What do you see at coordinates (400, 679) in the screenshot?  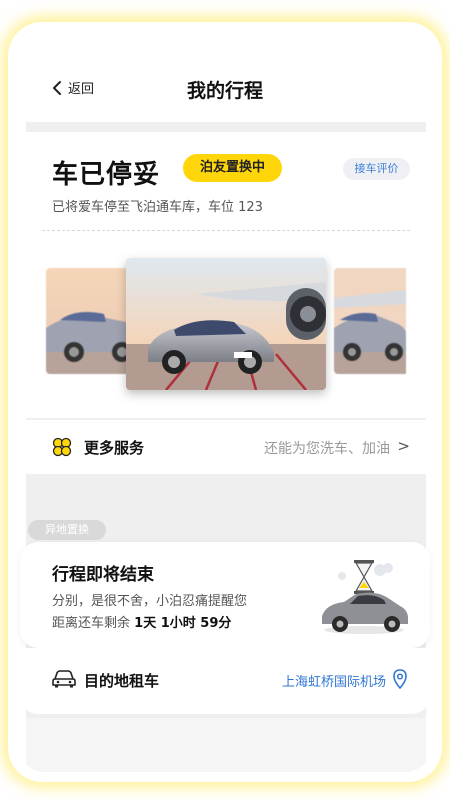 I see `location-pin-icon` at bounding box center [400, 679].